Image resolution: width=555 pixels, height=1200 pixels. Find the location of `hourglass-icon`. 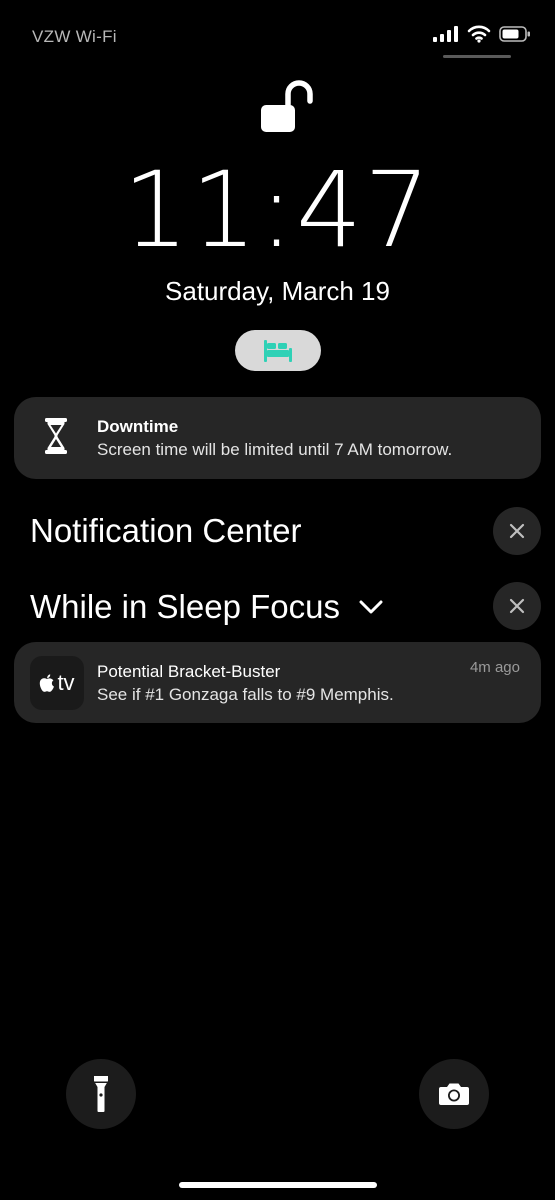

hourglass-icon is located at coordinates (56, 438).